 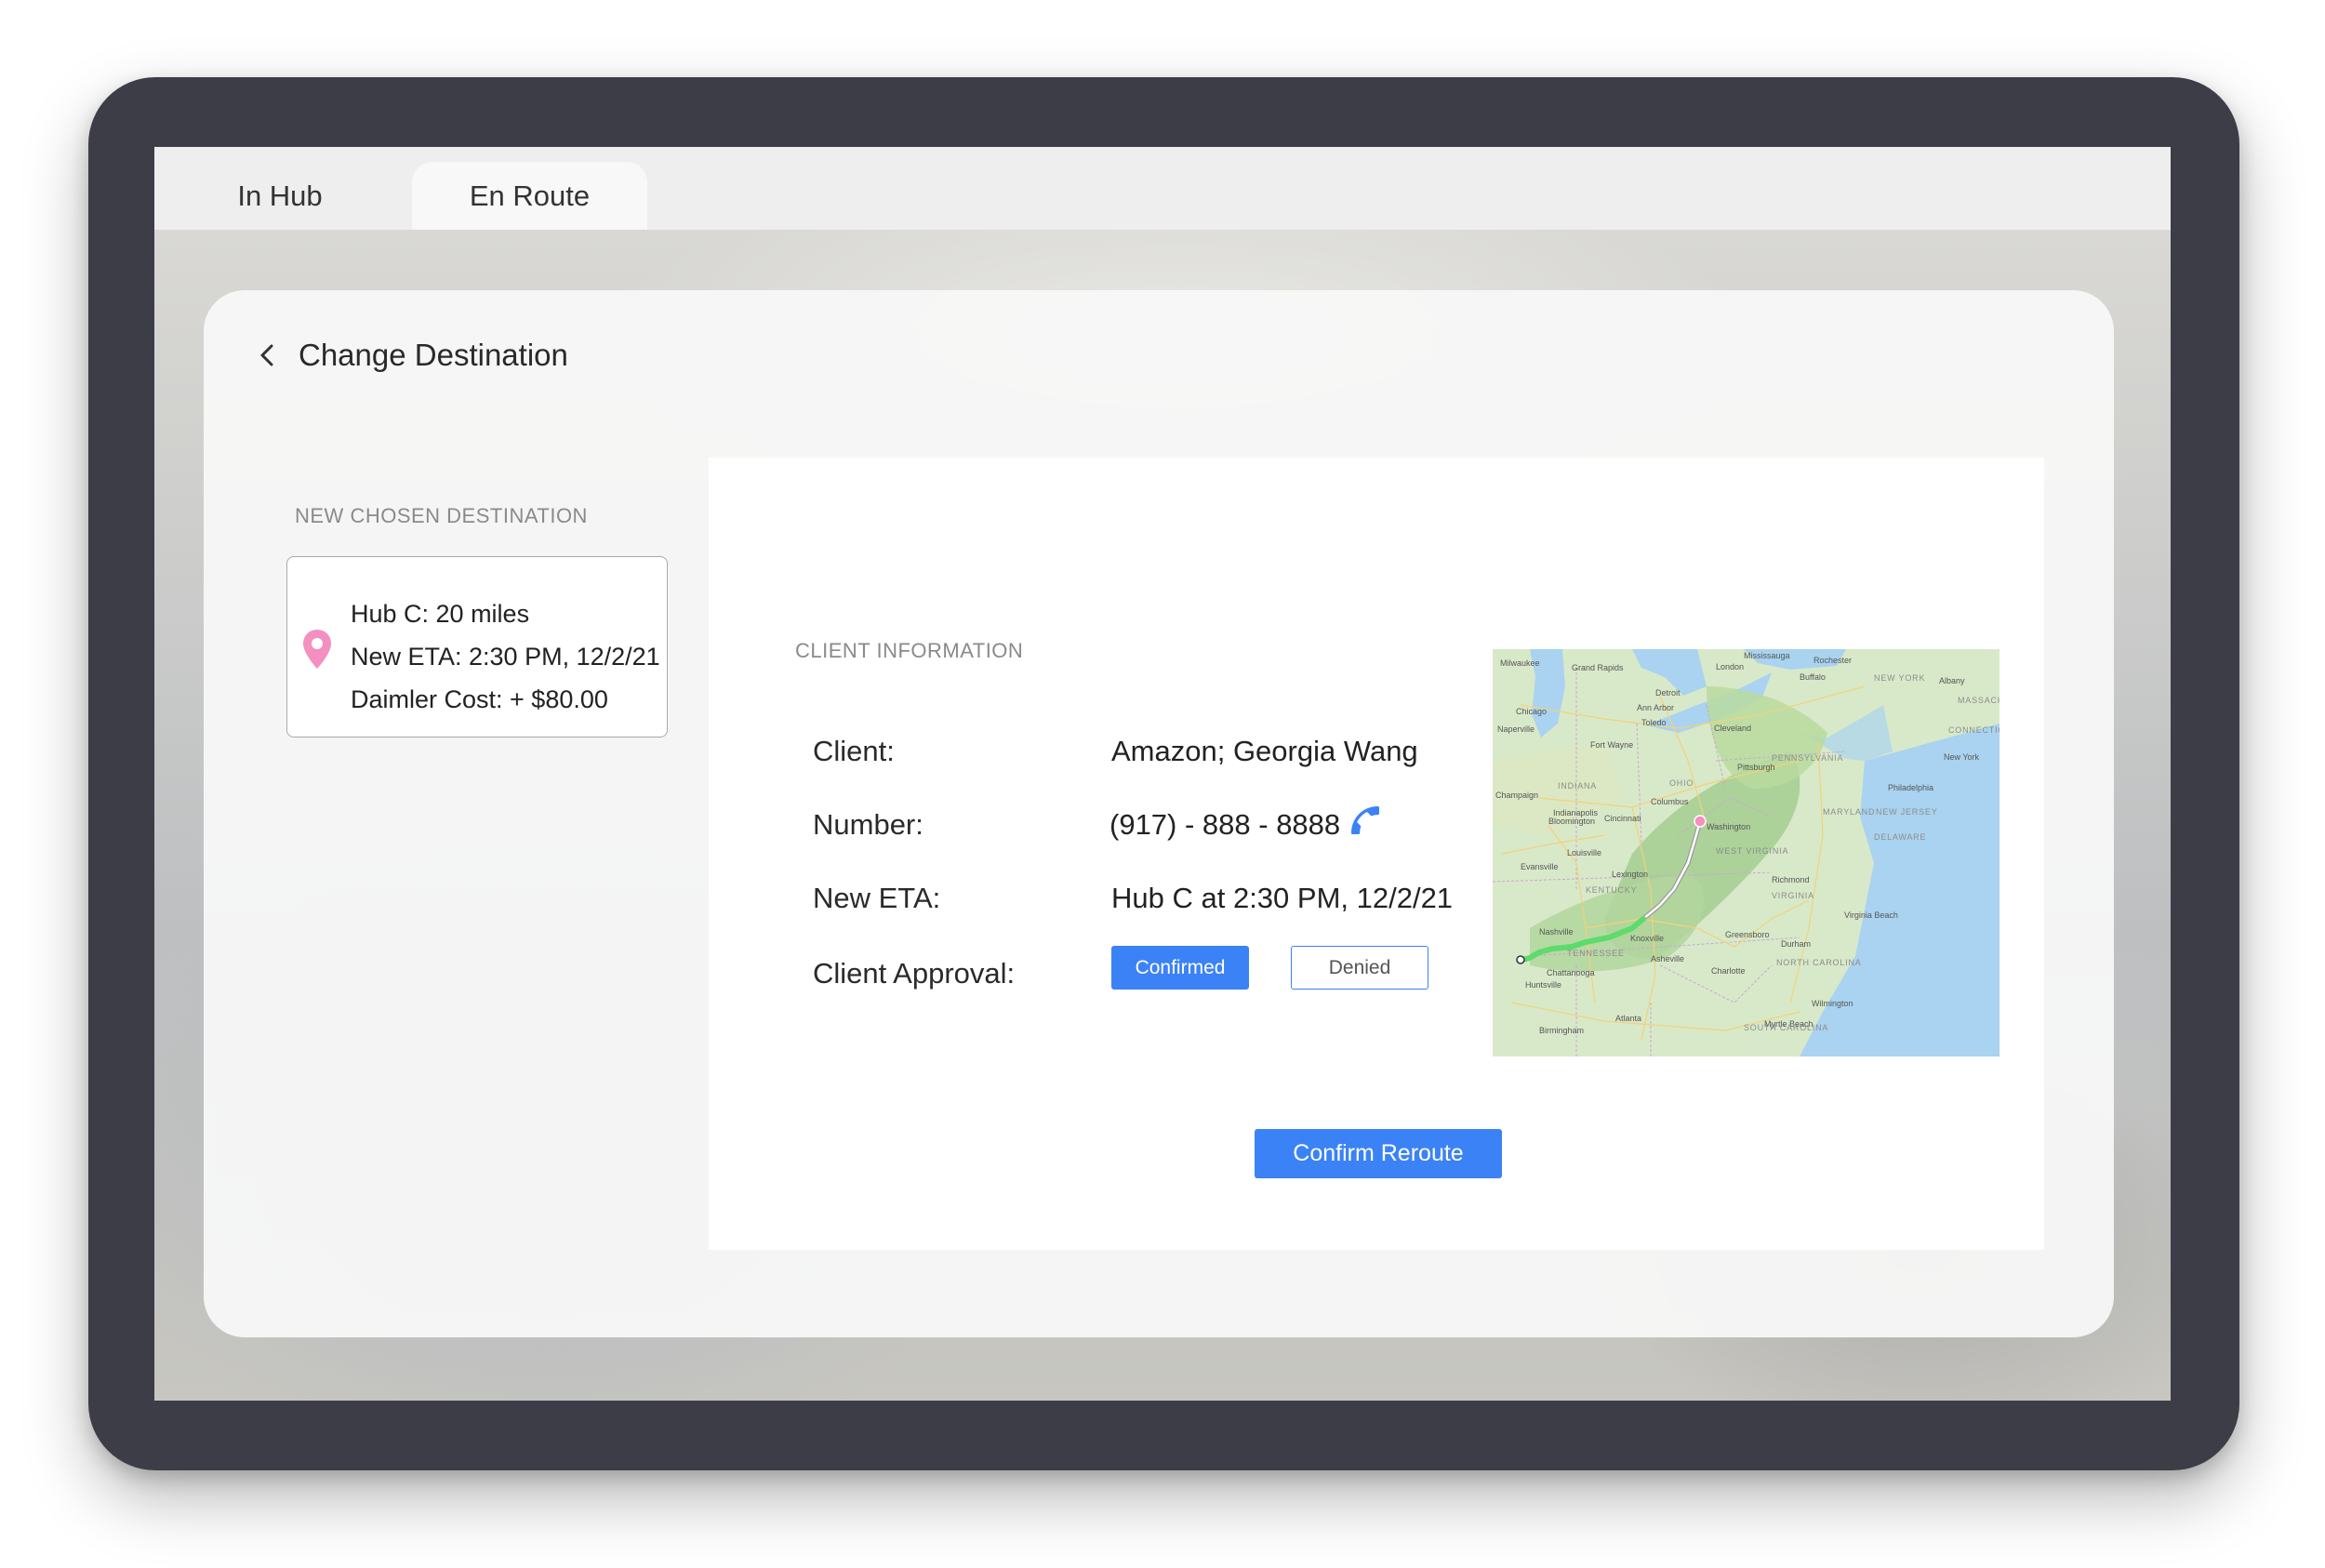 What do you see at coordinates (1561, 1030) in the screenshot?
I see `map-label-city: Birmingham` at bounding box center [1561, 1030].